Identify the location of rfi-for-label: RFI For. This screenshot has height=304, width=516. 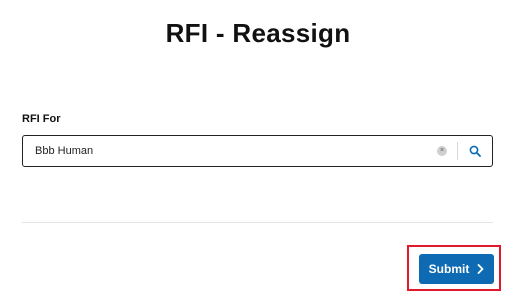
(41, 119).